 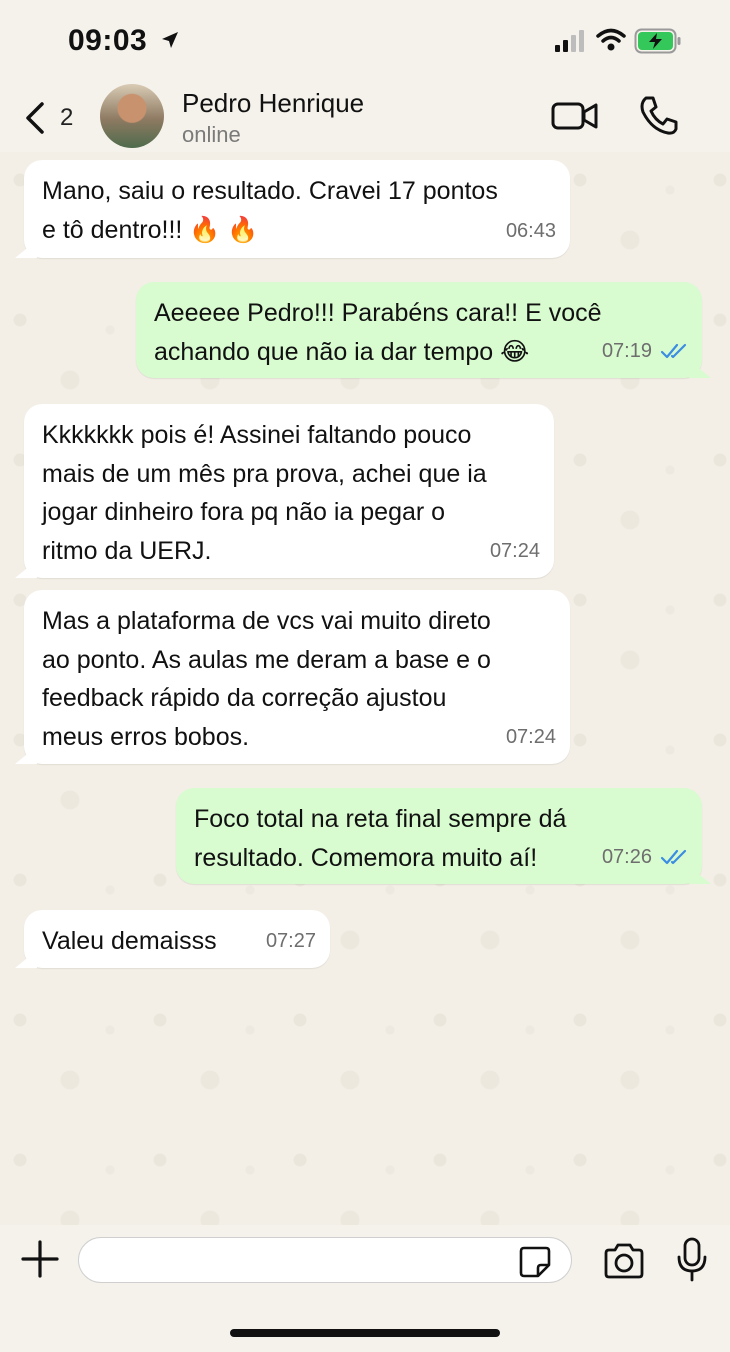 What do you see at coordinates (611, 39) in the screenshot?
I see `wifi-icon` at bounding box center [611, 39].